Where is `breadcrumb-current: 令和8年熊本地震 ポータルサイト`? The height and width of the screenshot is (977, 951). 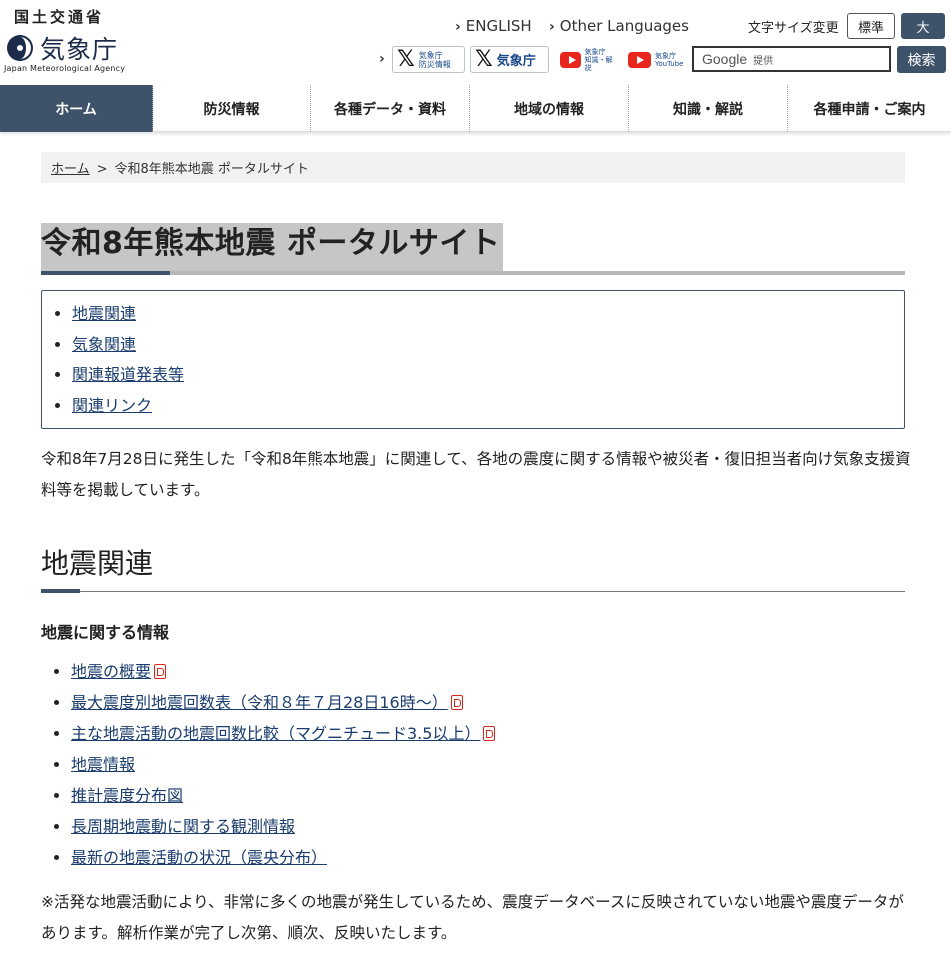 breadcrumb-current: 令和8年熊本地震 ポータルサイト is located at coordinates (211, 169).